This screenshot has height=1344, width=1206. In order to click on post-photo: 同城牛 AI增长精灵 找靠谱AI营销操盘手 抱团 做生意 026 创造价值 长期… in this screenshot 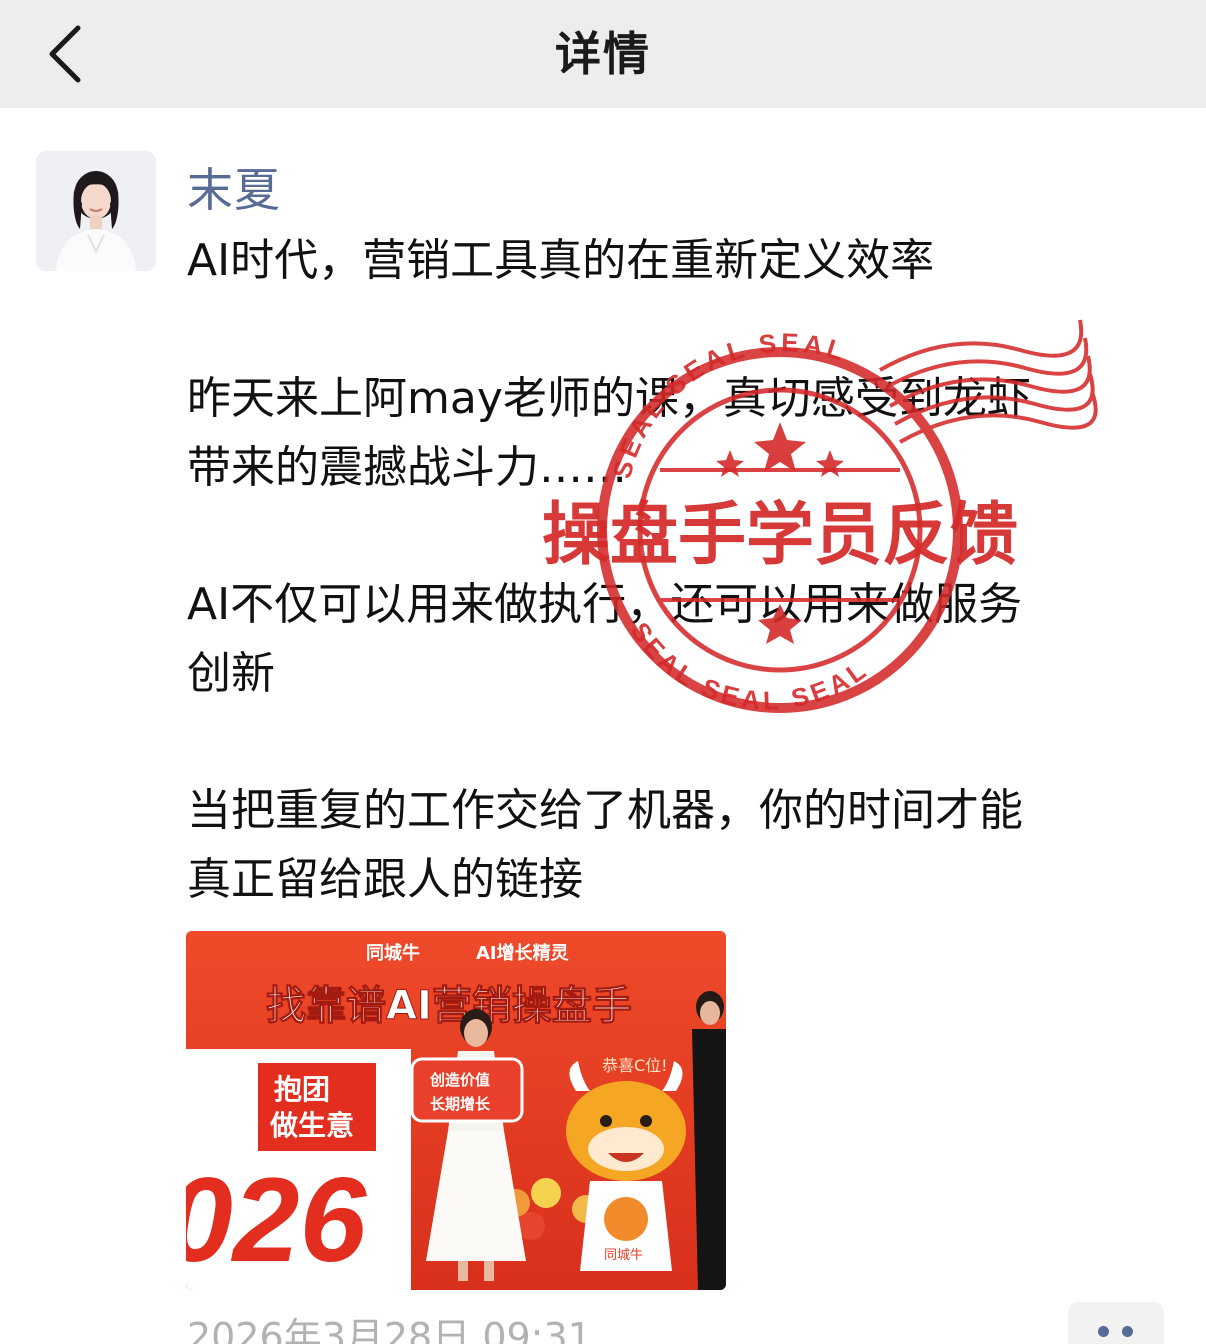, I will do `click(456, 1110)`.